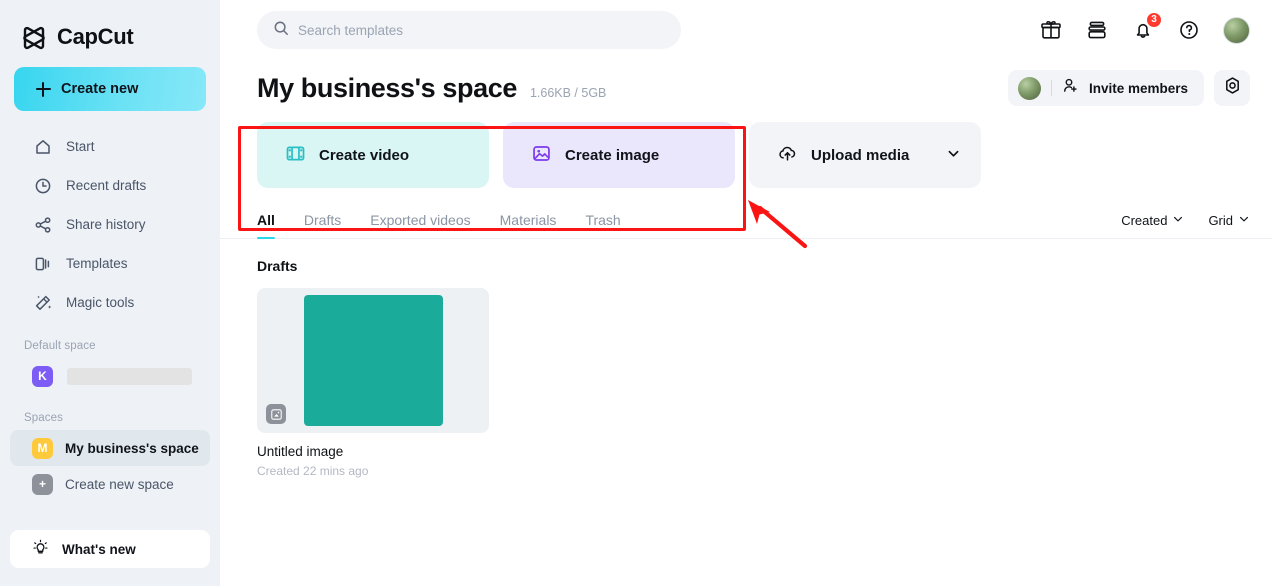 This screenshot has height=586, width=1272. What do you see at coordinates (1188, 30) in the screenshot?
I see `help-circle-icon` at bounding box center [1188, 30].